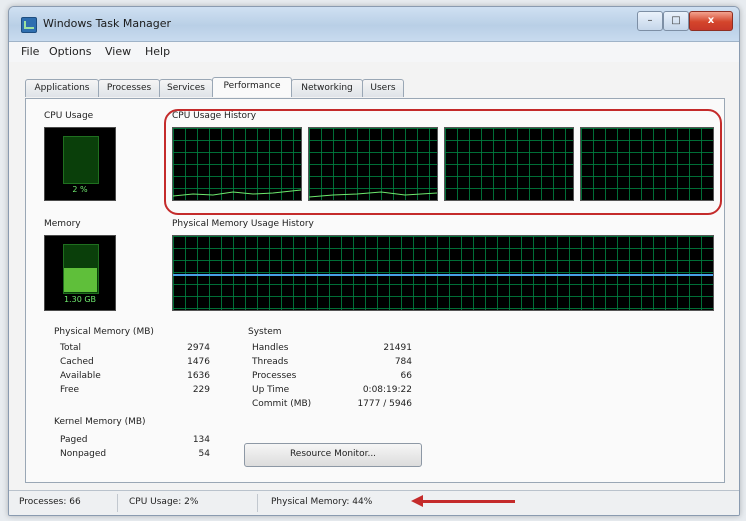 The width and height of the screenshot is (746, 521). What do you see at coordinates (135, 442) in the screenshot?
I see `table-row: Paged 134` at bounding box center [135, 442].